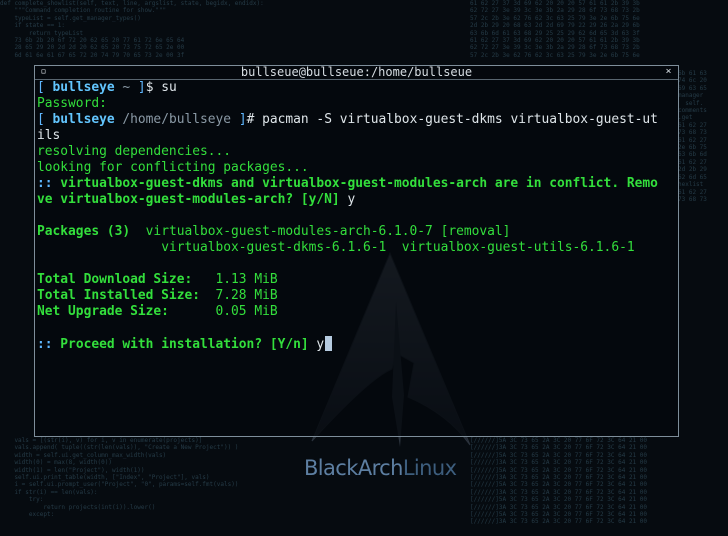 The width and height of the screenshot is (728, 536). I want to click on blackarch-linux-wordmark: BlackArchLinux, so click(380, 468).